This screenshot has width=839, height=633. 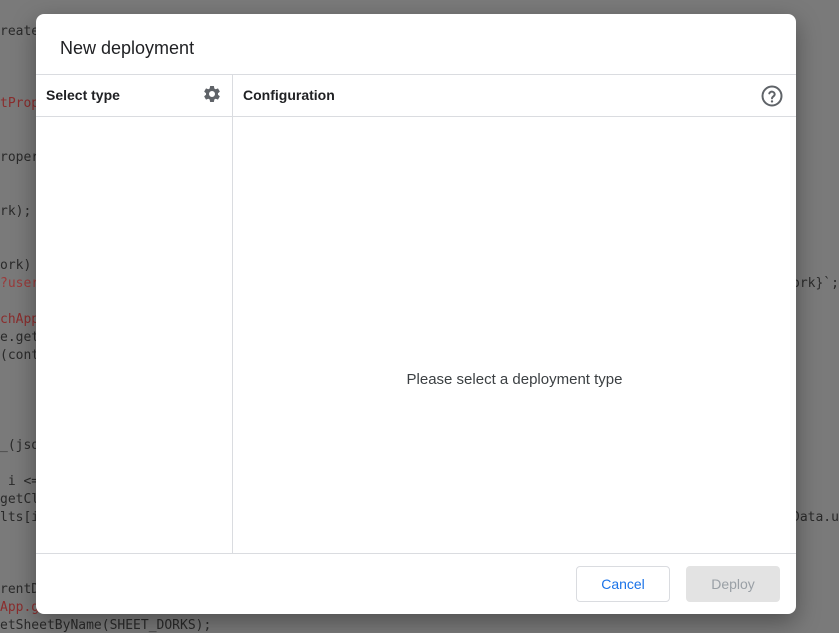 I want to click on help-icon-svg, so click(x=772, y=96).